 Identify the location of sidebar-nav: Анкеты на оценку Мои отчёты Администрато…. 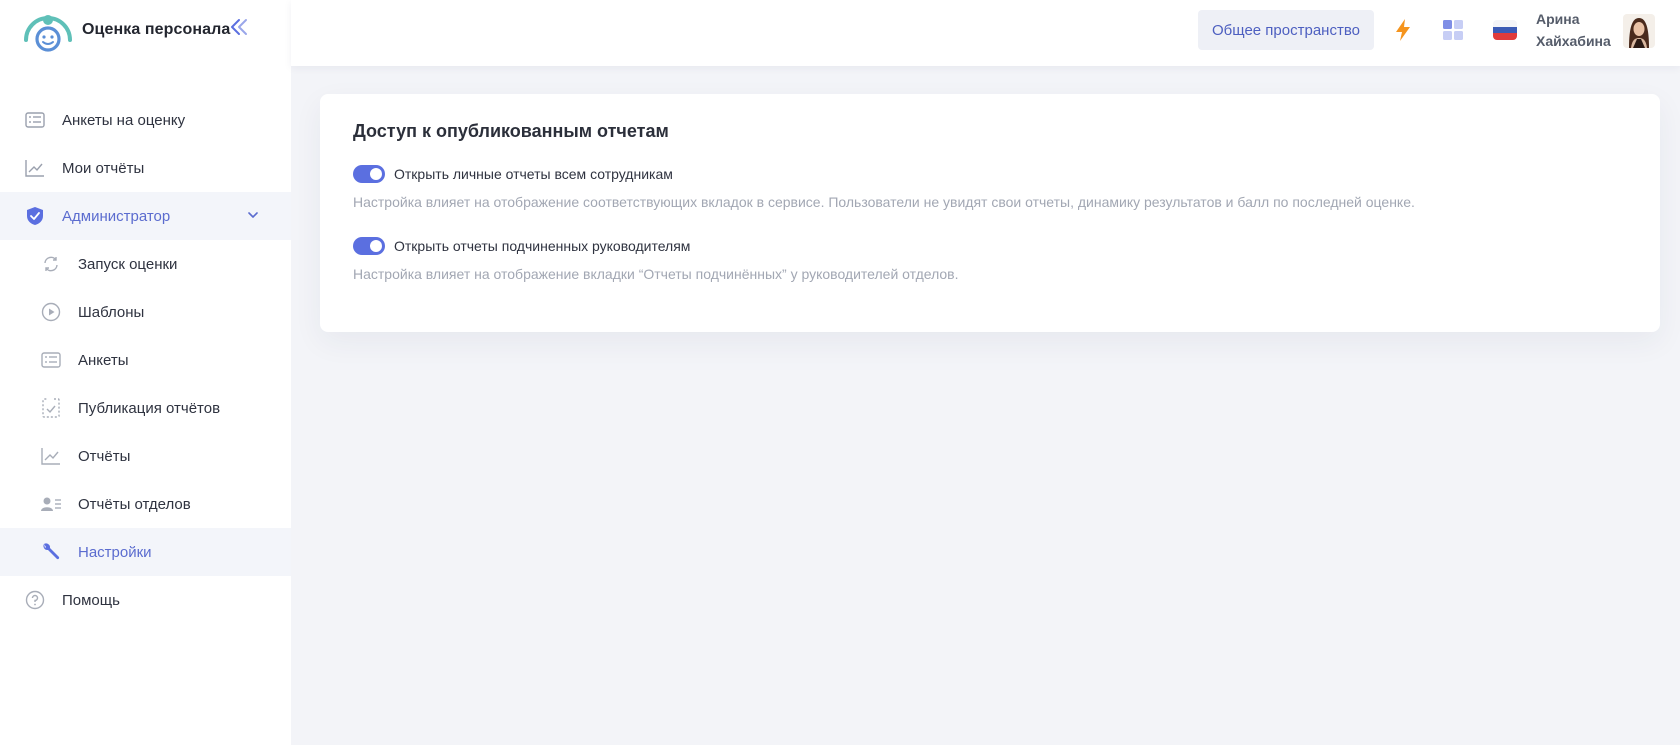
(145, 360).